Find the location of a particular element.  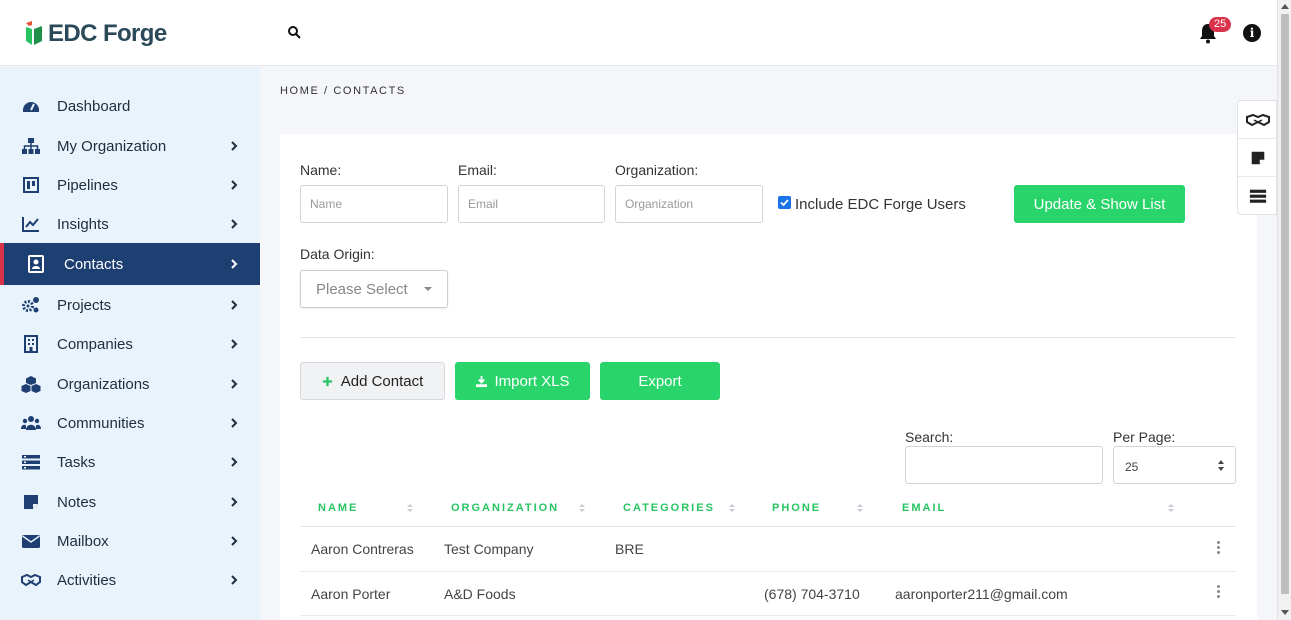

info-icon: i is located at coordinates (1252, 33).